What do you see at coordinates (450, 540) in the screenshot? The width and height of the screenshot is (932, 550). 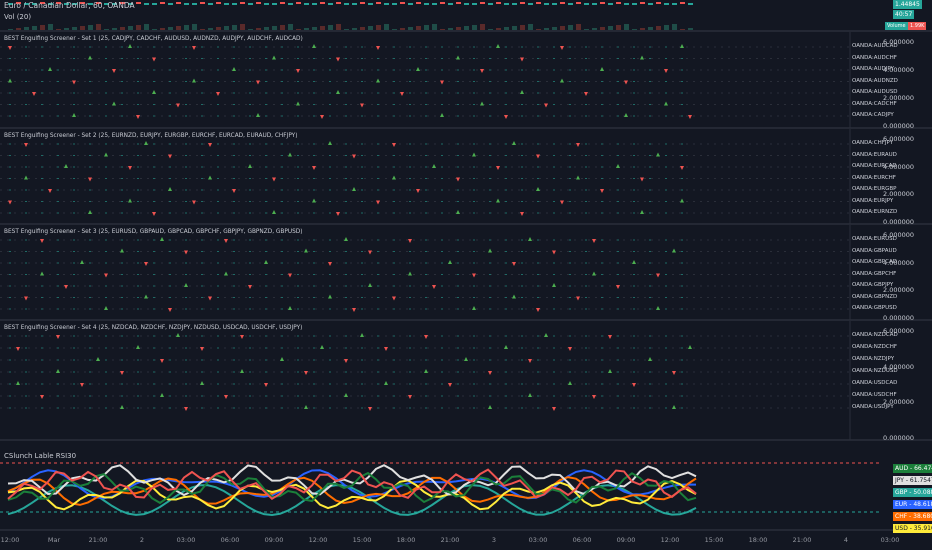 I see `xaxis-tick: 21:00` at bounding box center [450, 540].